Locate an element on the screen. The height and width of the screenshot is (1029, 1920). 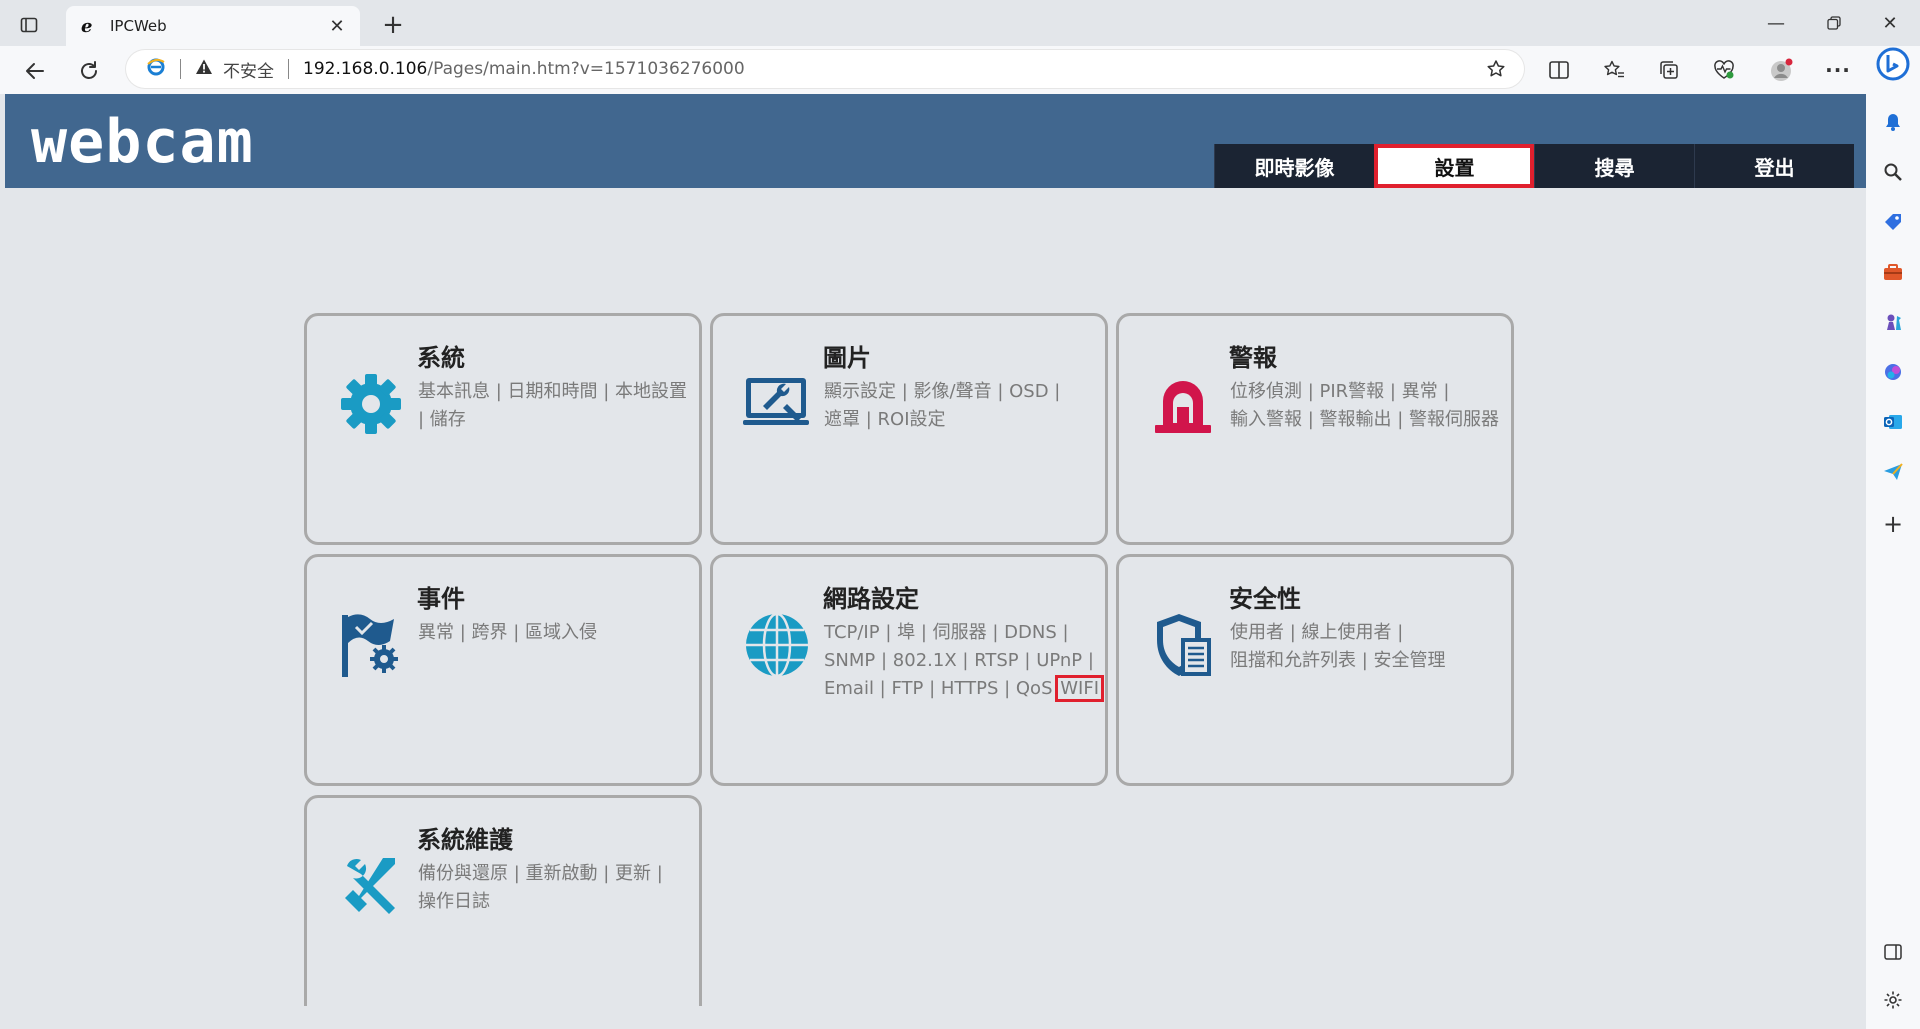
link-https: HTTPS is located at coordinates (970, 688).